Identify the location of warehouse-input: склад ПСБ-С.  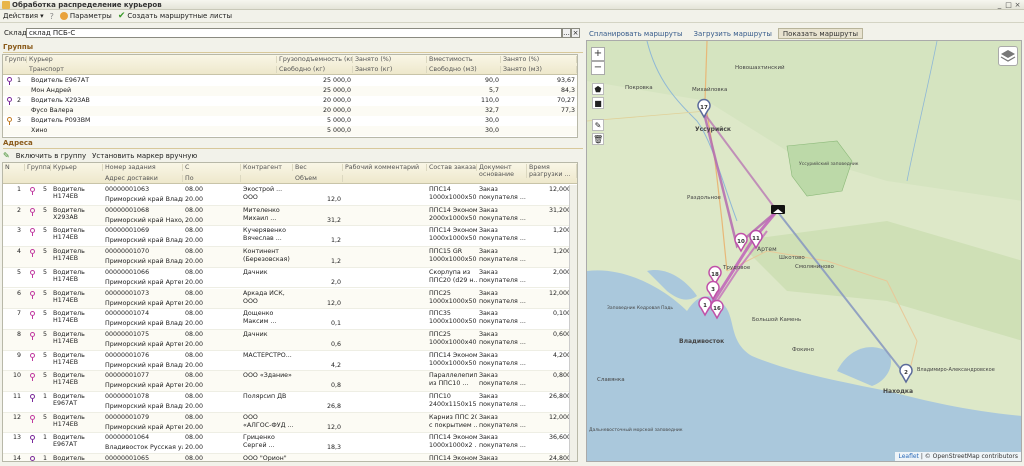
(294, 33).